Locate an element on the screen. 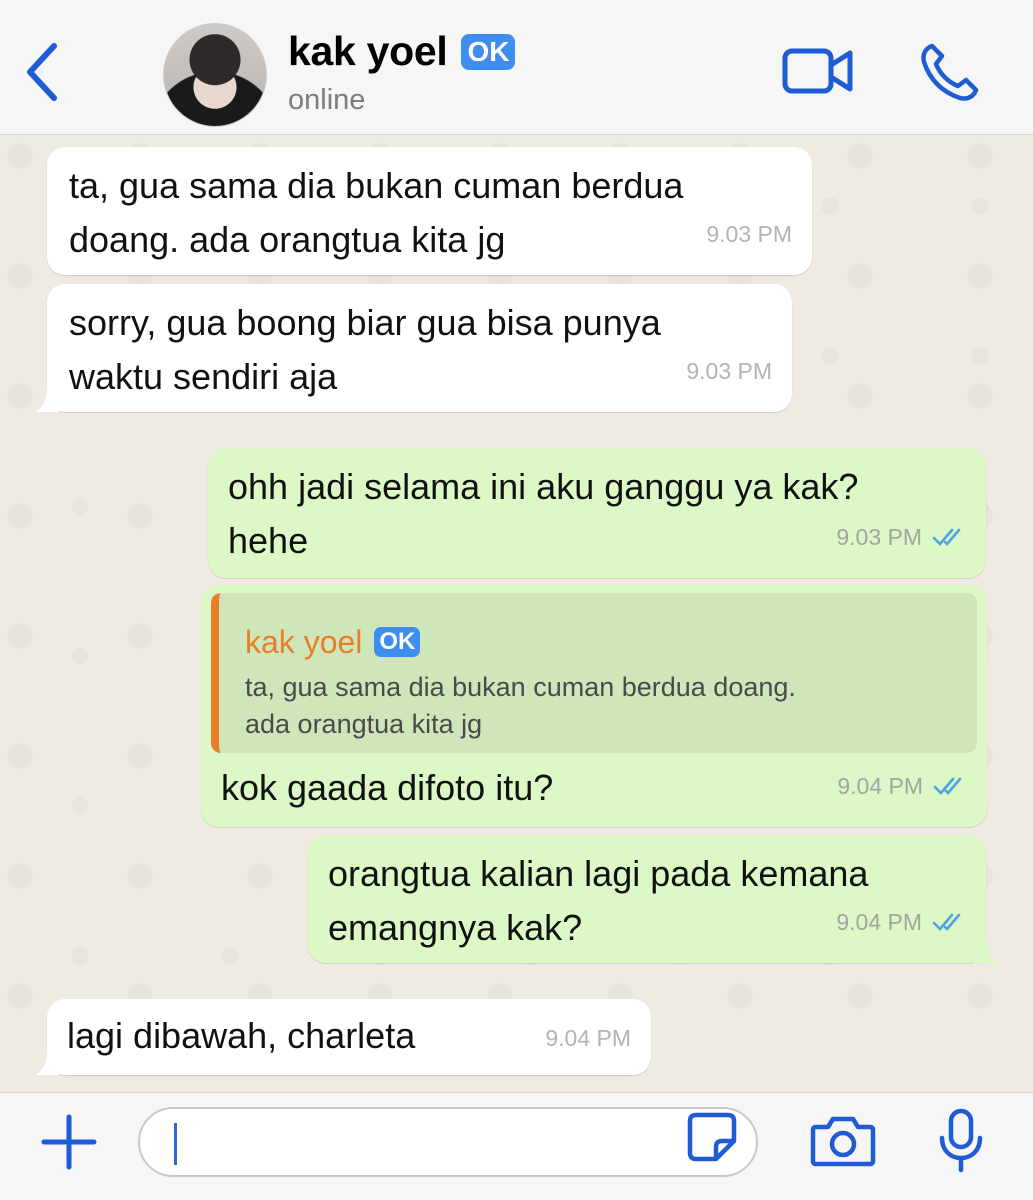  camera-icon is located at coordinates (843, 1141).